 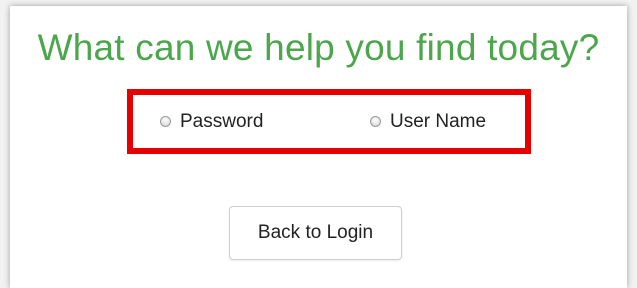 I want to click on username-option: User Name, so click(x=428, y=121).